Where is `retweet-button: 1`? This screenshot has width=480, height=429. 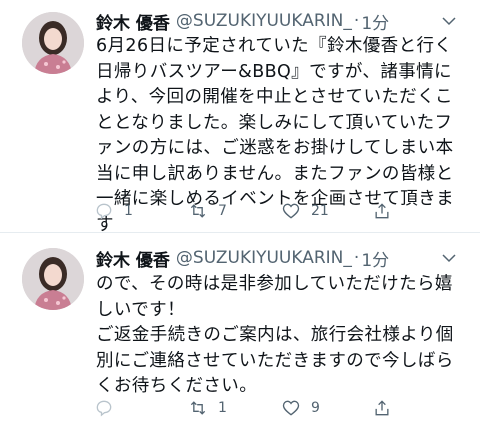 retweet-button: 1 is located at coordinates (207, 408).